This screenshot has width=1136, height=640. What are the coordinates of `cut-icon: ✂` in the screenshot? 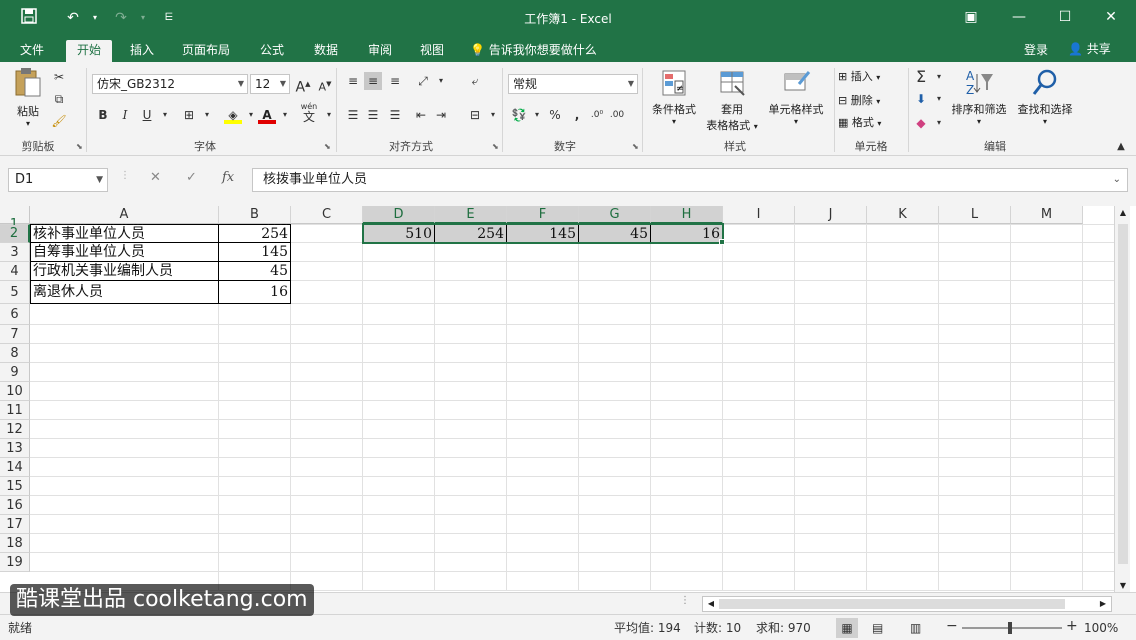 It's located at (59, 77).